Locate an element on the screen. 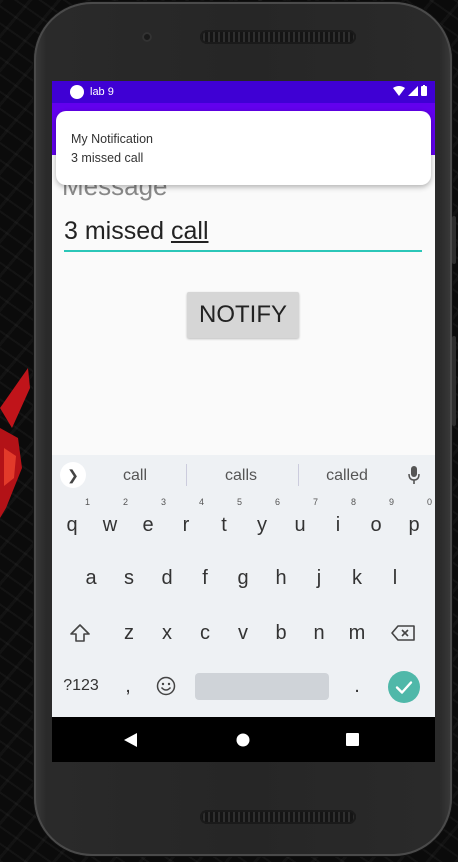 This screenshot has height=862, width=458. message-input: 3 missed call is located at coordinates (136, 231).